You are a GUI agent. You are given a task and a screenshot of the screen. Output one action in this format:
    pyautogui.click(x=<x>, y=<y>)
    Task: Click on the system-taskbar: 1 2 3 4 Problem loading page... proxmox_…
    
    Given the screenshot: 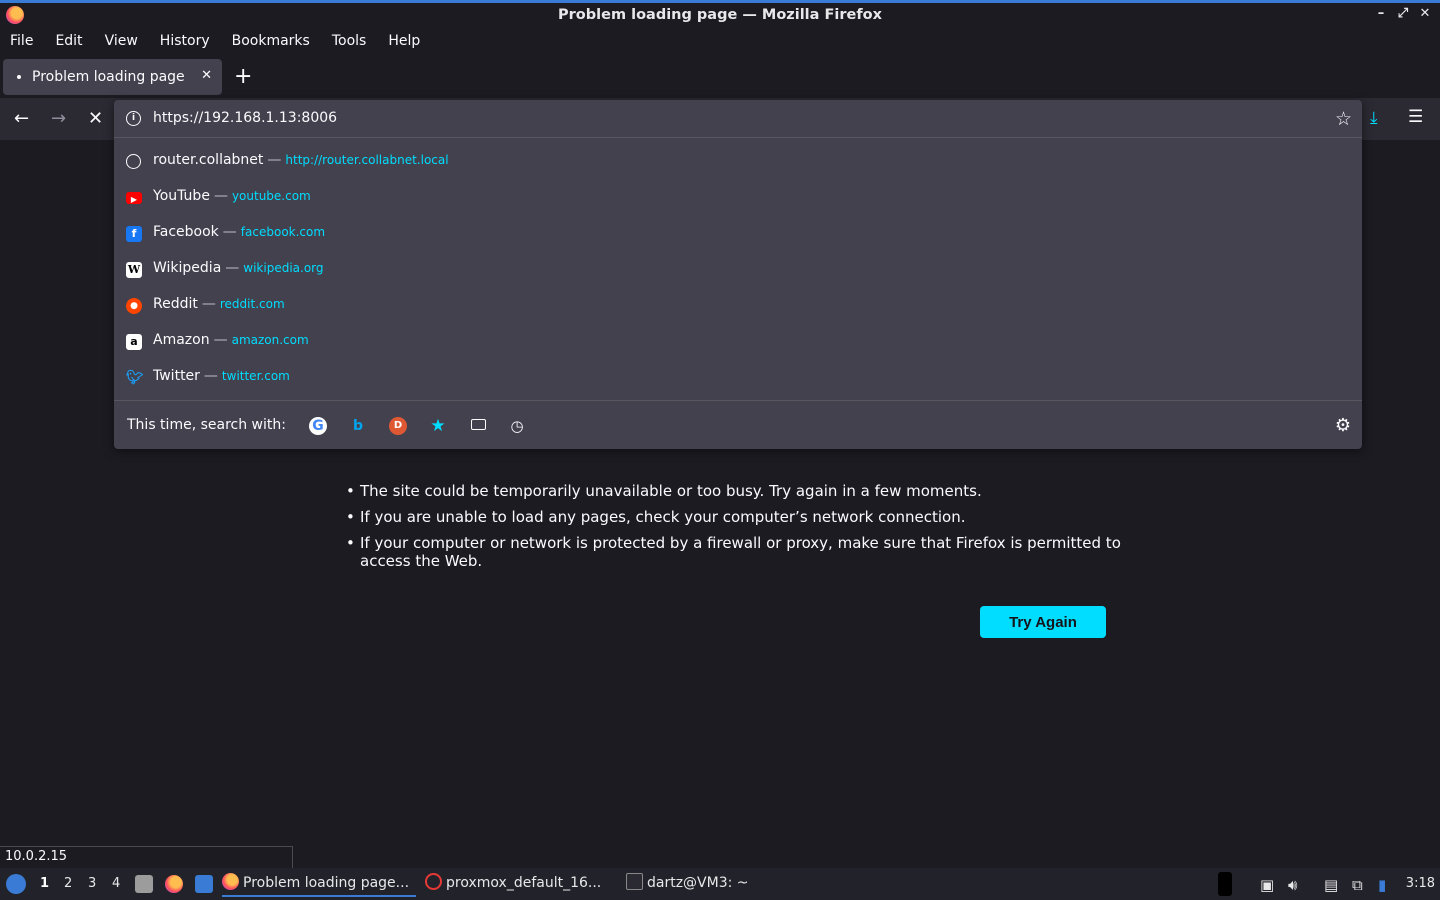 What is the action you would take?
    pyautogui.click(x=720, y=884)
    